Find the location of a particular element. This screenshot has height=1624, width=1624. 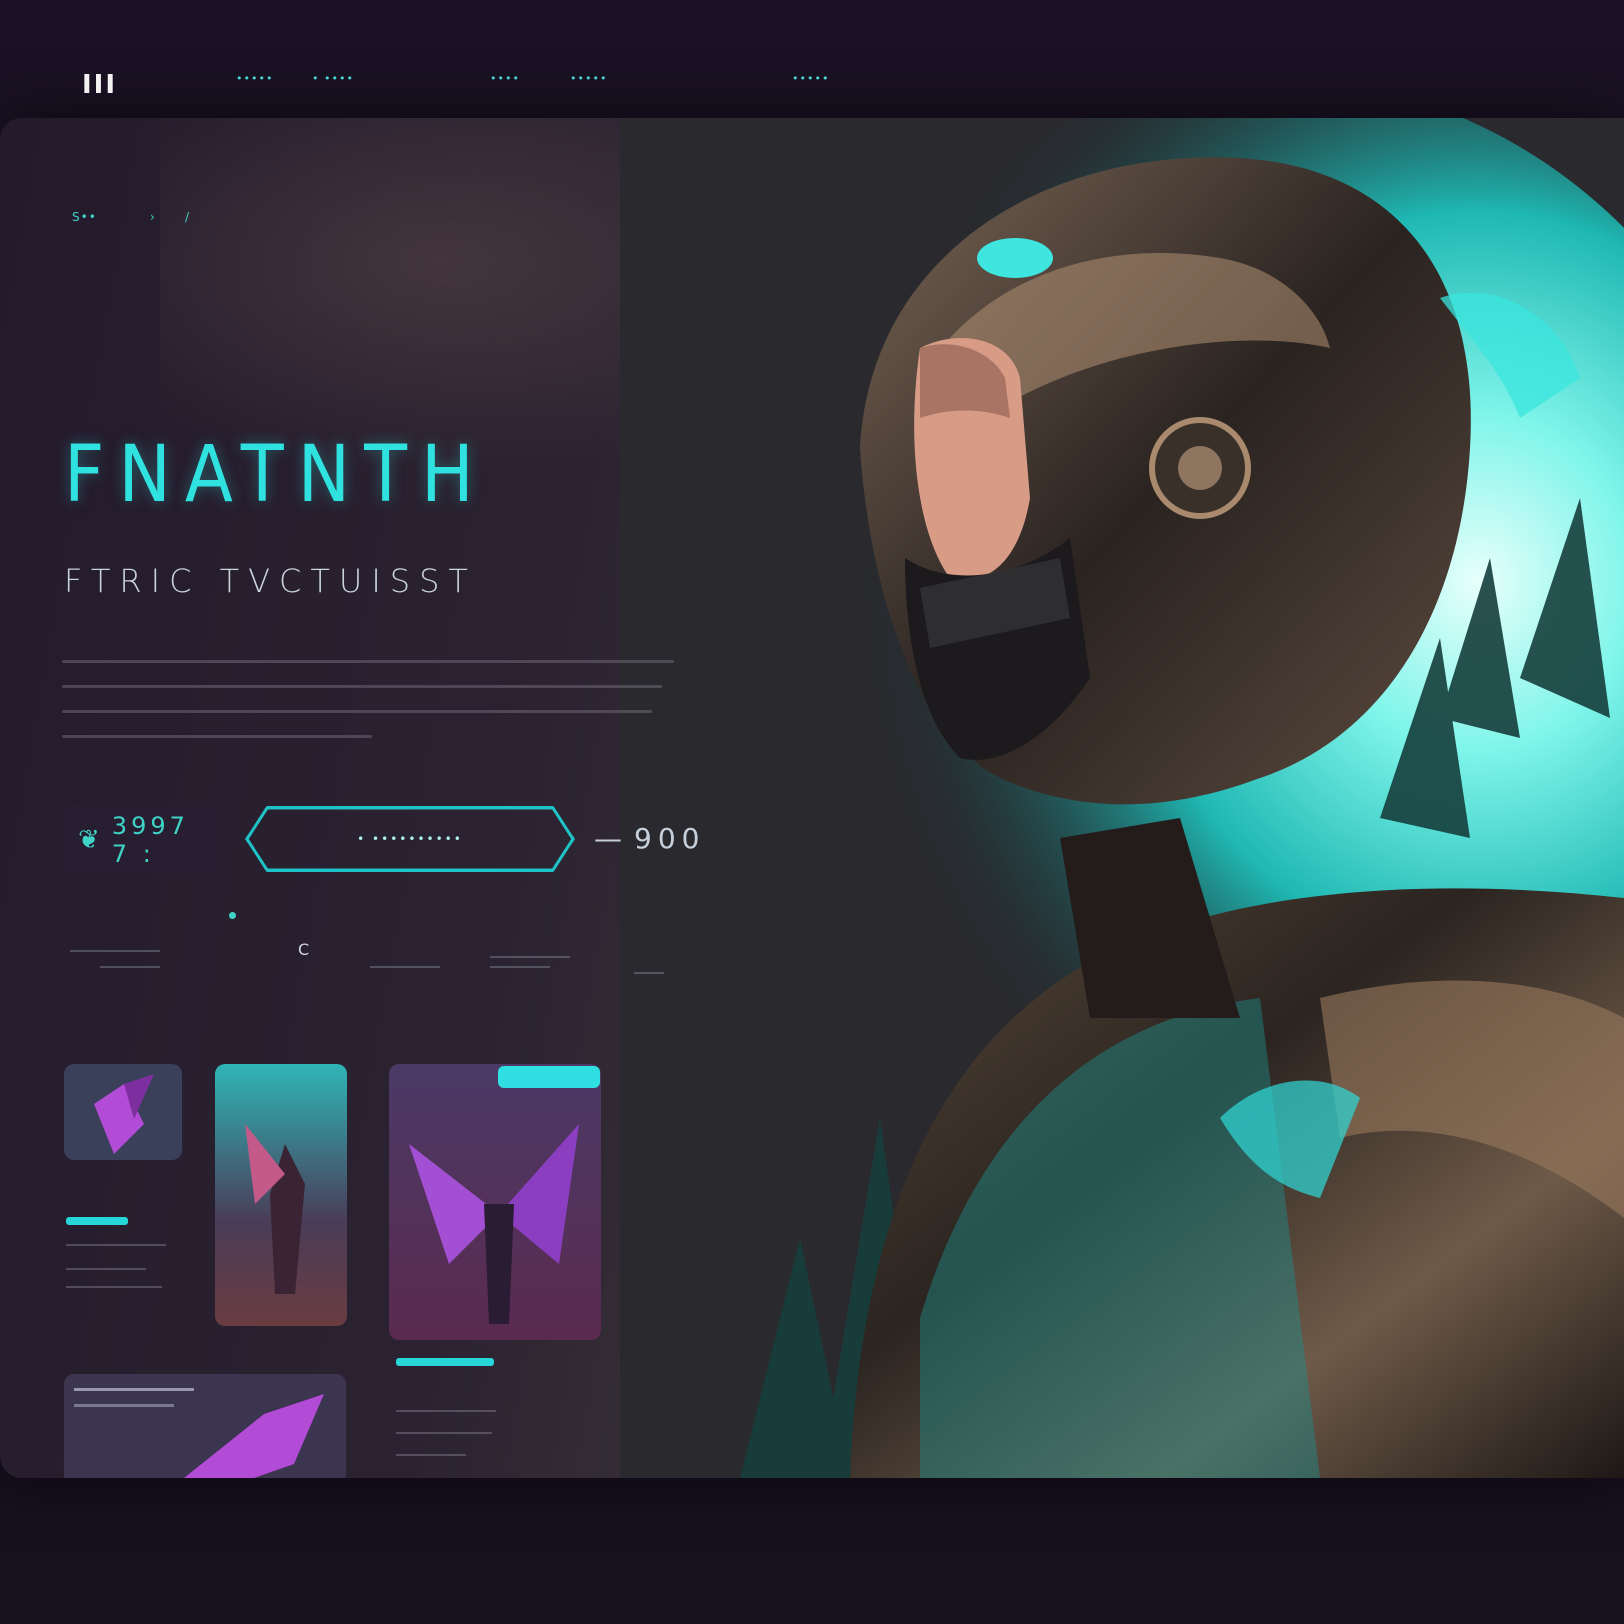

counter-readout: —900 is located at coordinates (649, 838).